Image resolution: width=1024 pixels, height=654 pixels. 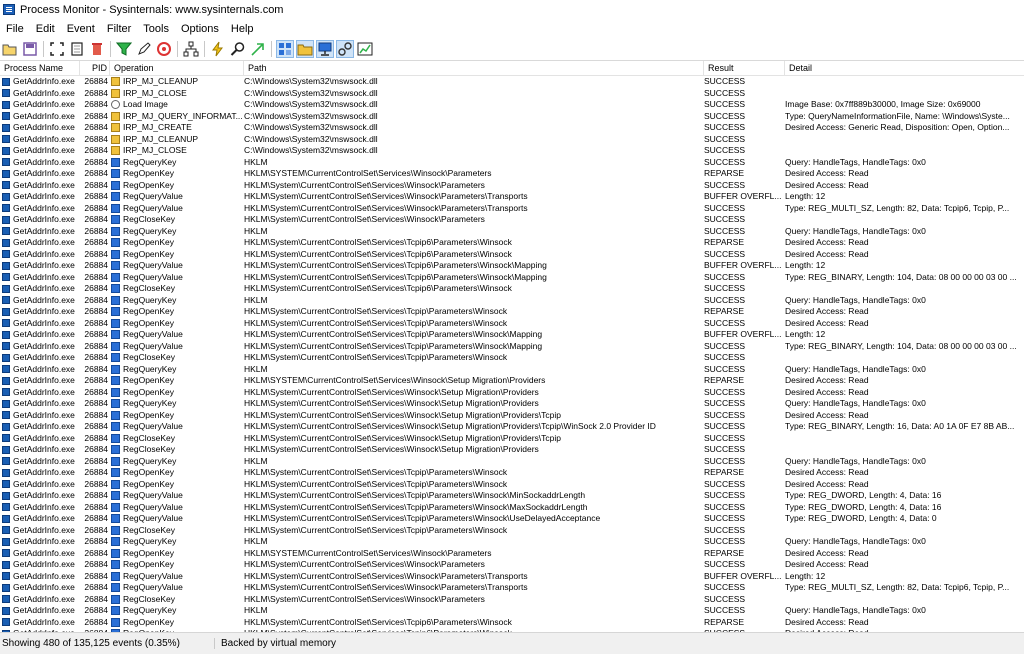 What do you see at coordinates (258, 49) in the screenshot?
I see `jump-icon` at bounding box center [258, 49].